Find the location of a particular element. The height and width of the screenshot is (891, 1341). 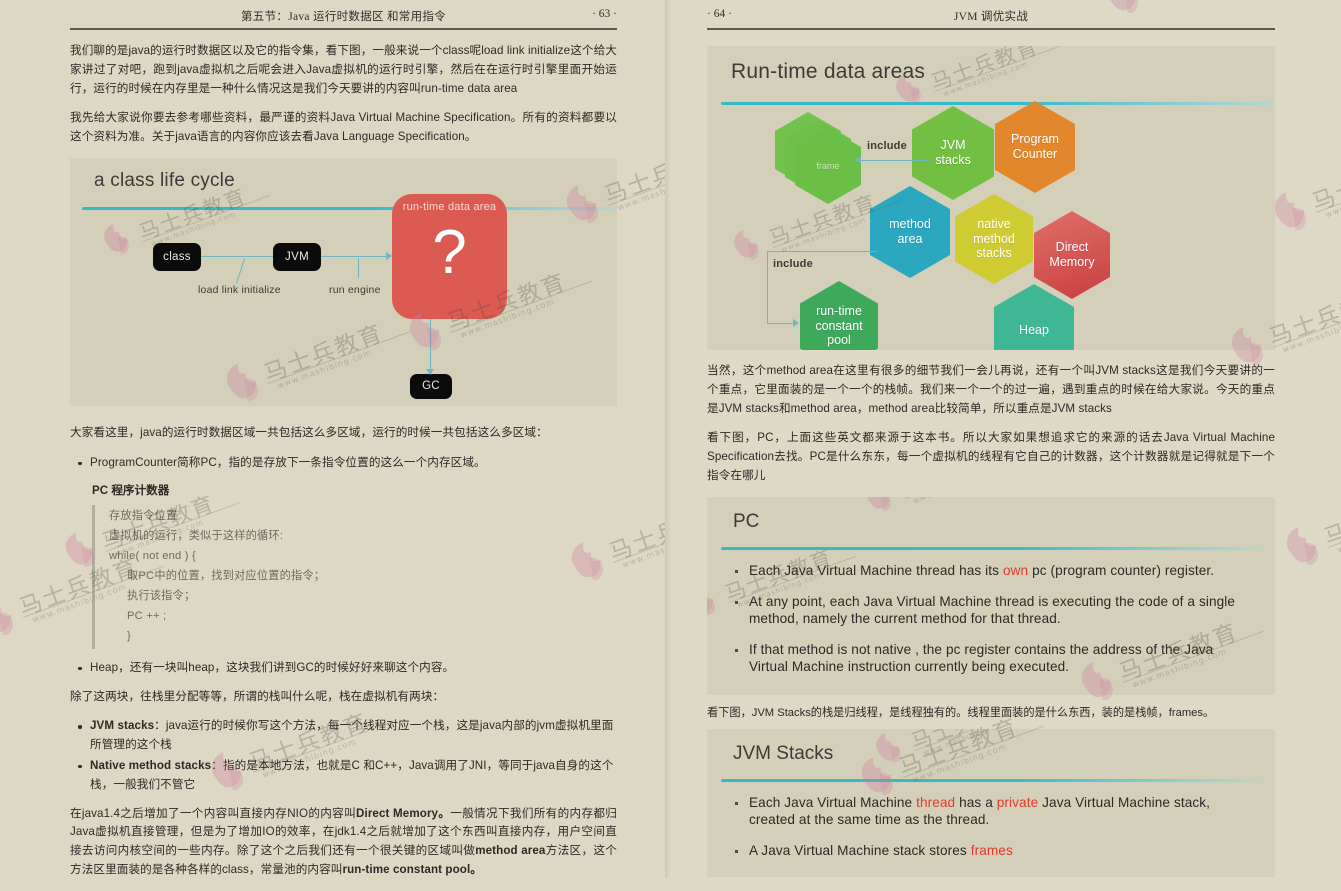

pc-bullet-0-pre: Each Java Virtual Machine thread has its is located at coordinates (876, 570).